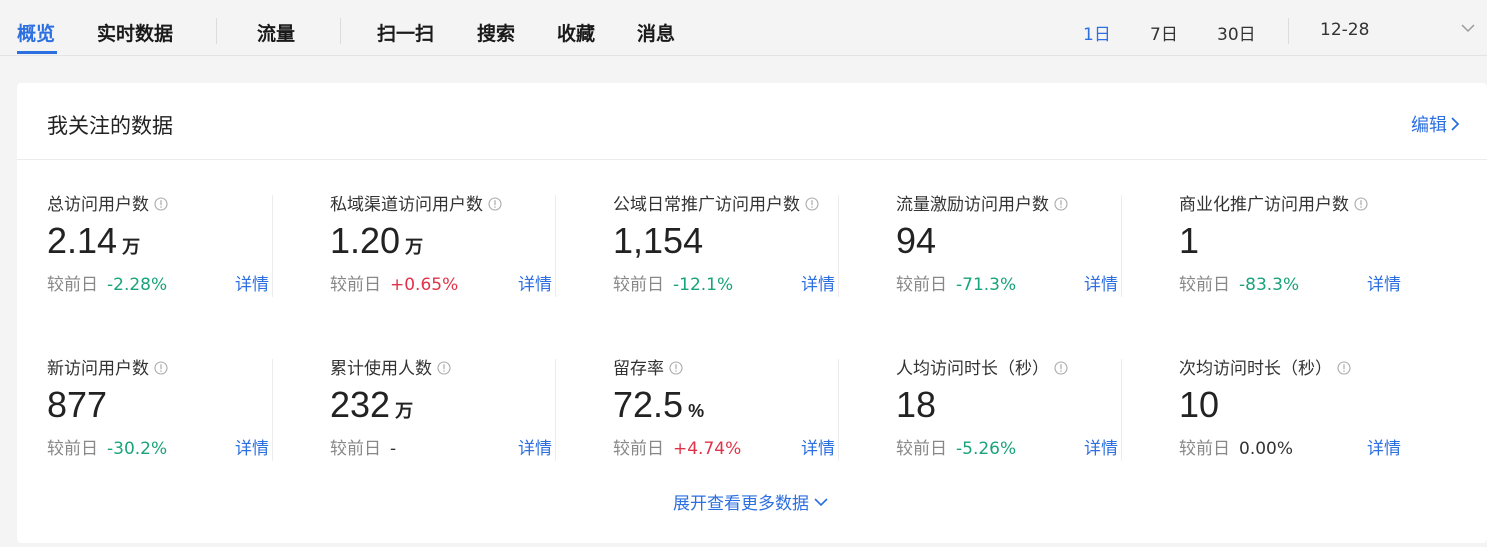 Image resolution: width=1487 pixels, height=547 pixels. Describe the element at coordinates (450, 409) in the screenshot. I see `metric-card: 累计使用人数 232 万较前日 - 详情` at that location.